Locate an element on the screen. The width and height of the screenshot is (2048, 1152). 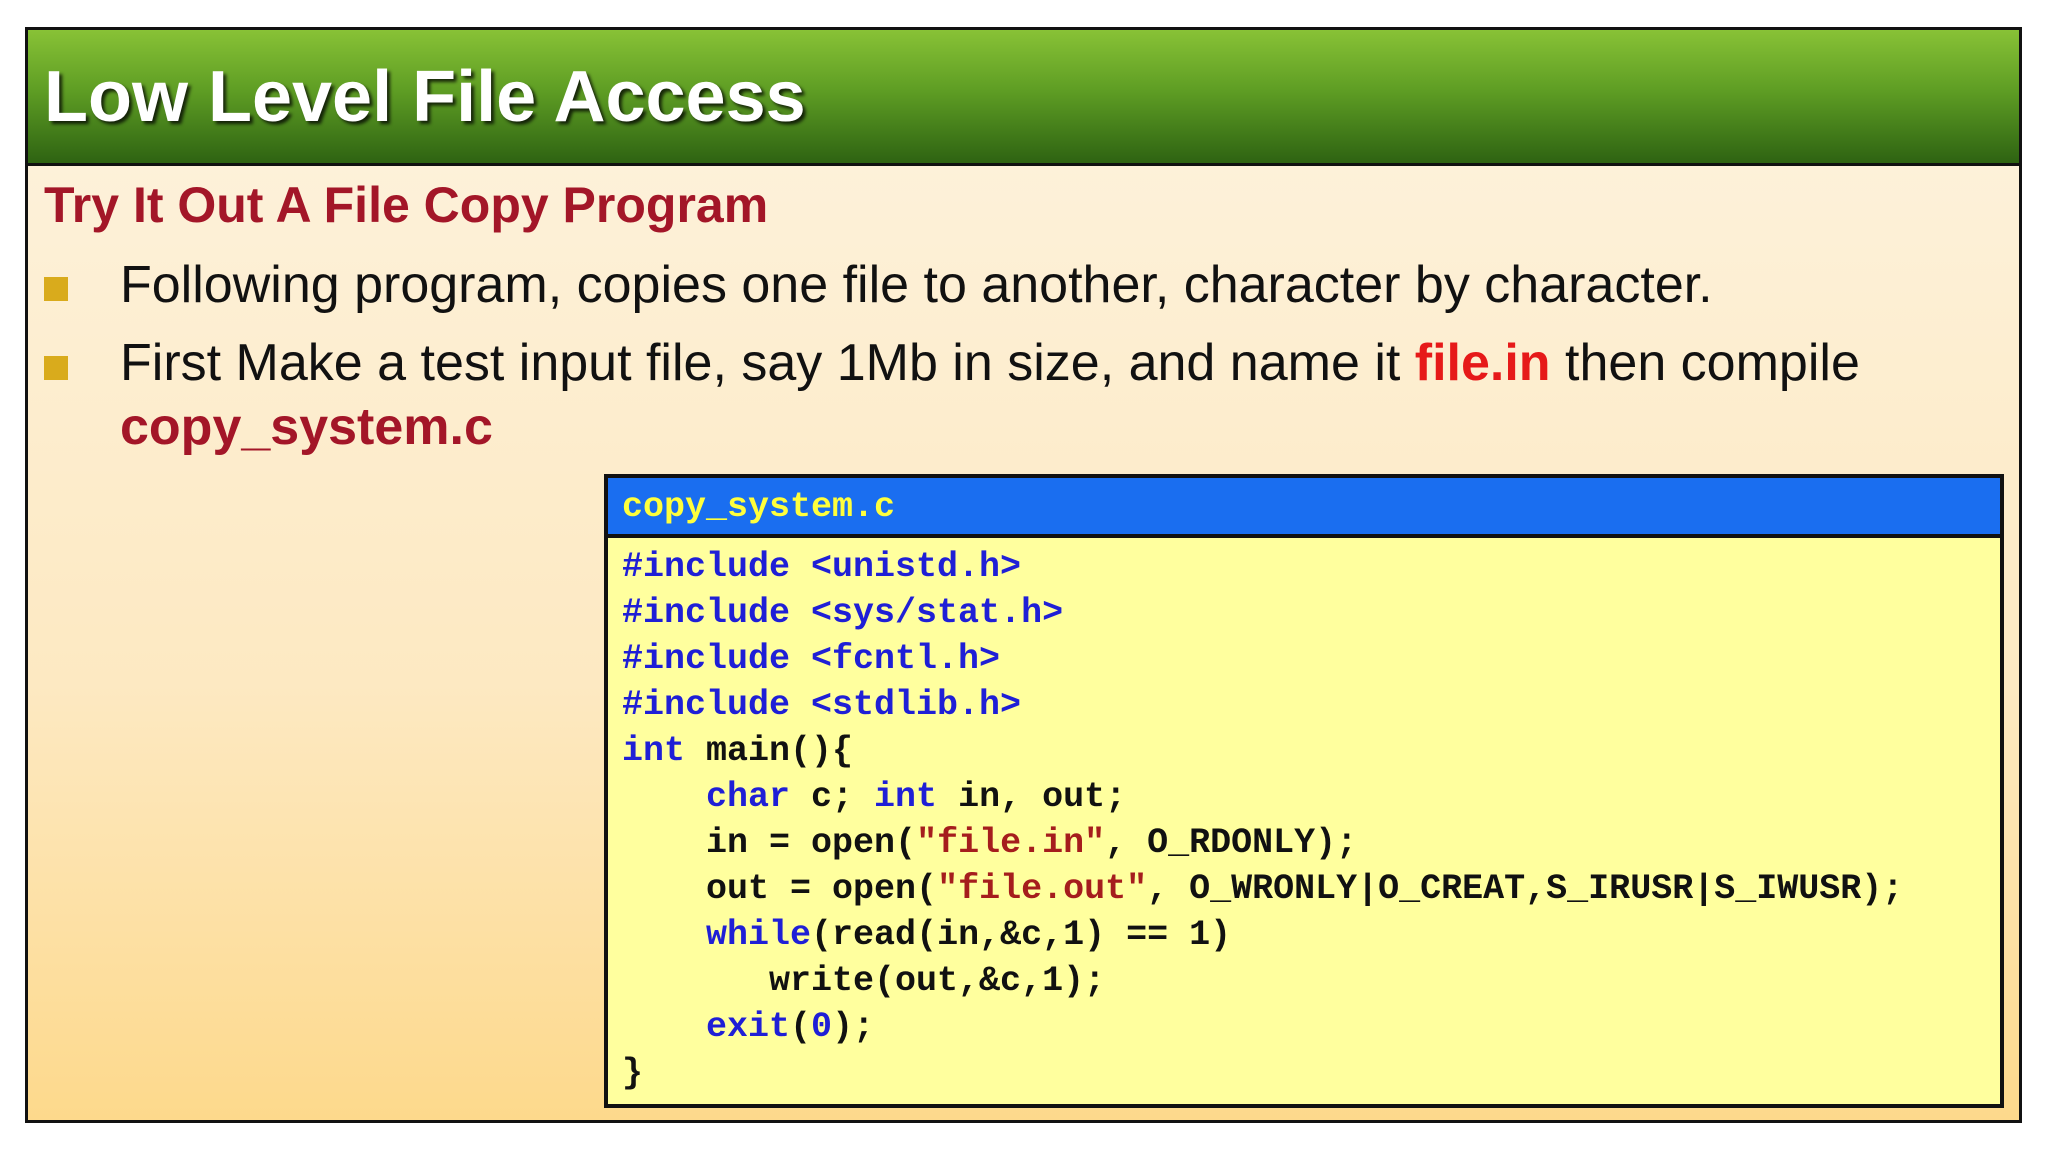
code-line: char c; int in, out; is located at coordinates (916, 797).